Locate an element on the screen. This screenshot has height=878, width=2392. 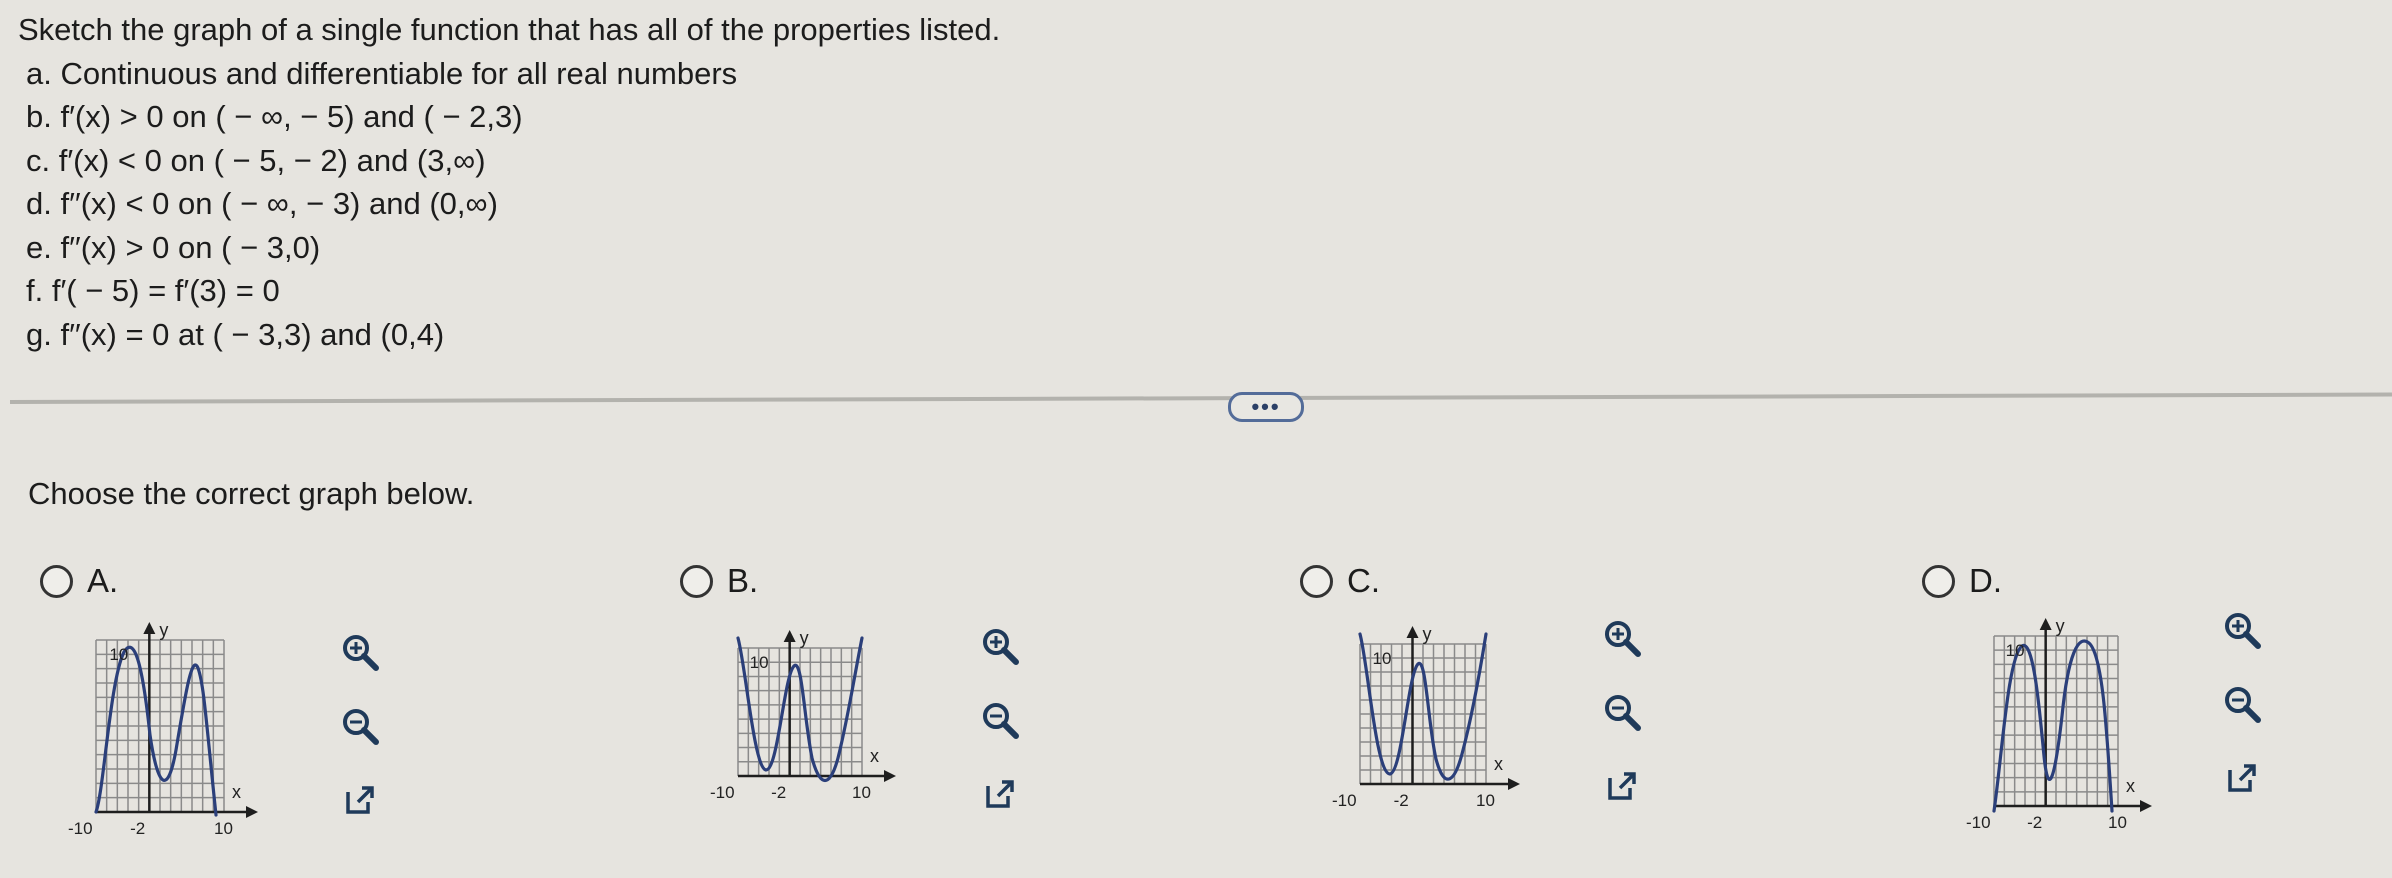
property-g: g. f′′(x) = 0 at ( − 3,3) and (0,4) is located at coordinates (235, 334).